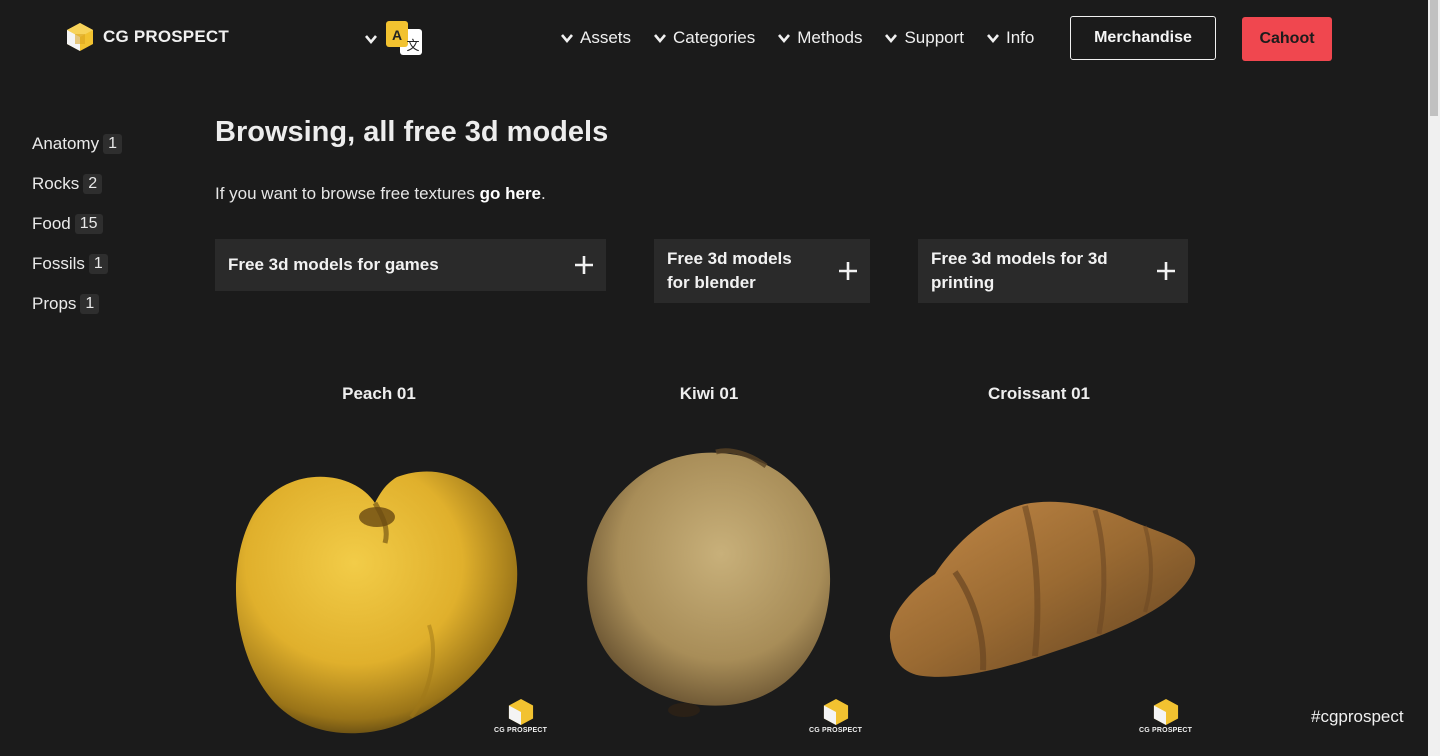 Image resolution: width=1440 pixels, height=756 pixels. I want to click on sidebar-item-label: Fossils, so click(58, 263).